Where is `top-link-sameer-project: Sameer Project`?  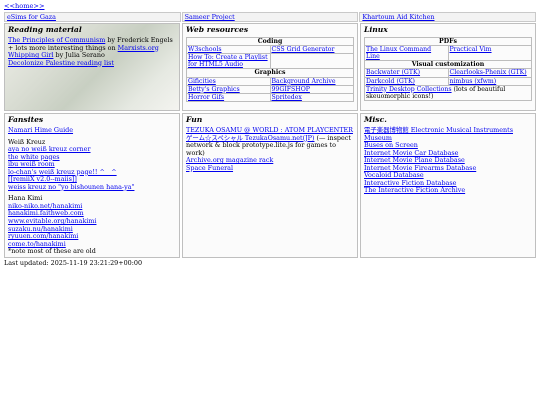
top-link-sameer-project: Sameer Project is located at coordinates (270, 17).